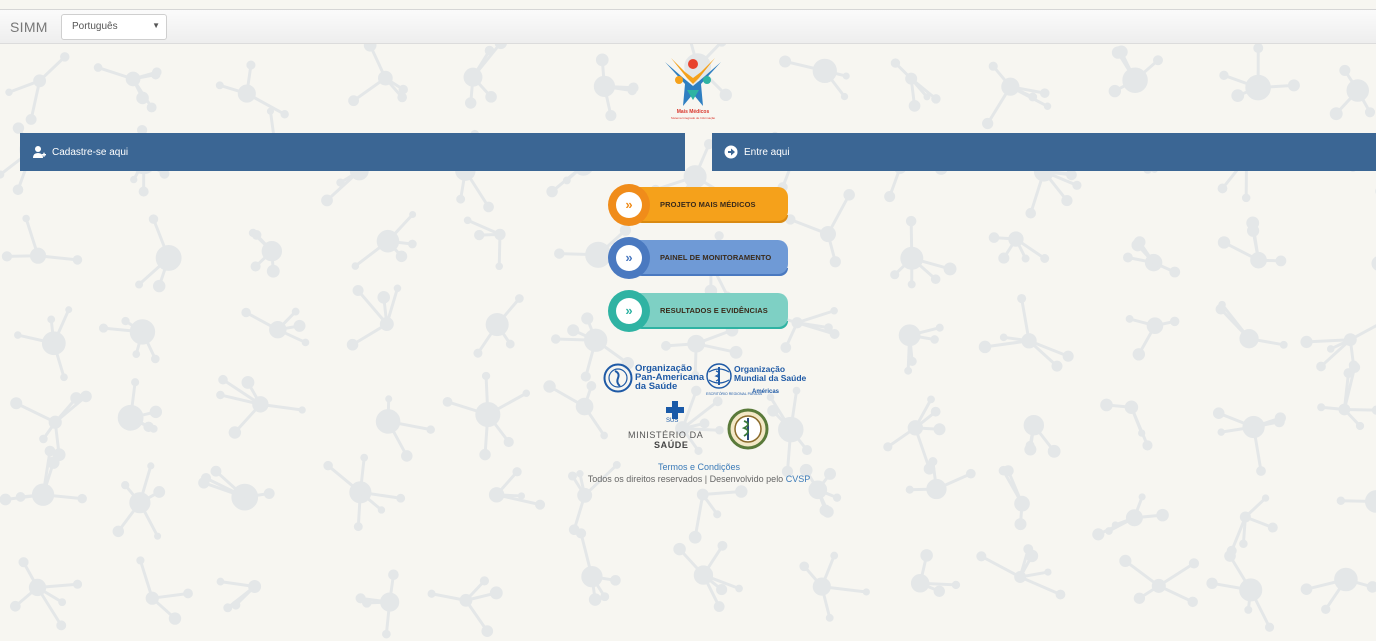 This screenshot has height=641, width=1376. I want to click on medical-seal-icon, so click(748, 429).